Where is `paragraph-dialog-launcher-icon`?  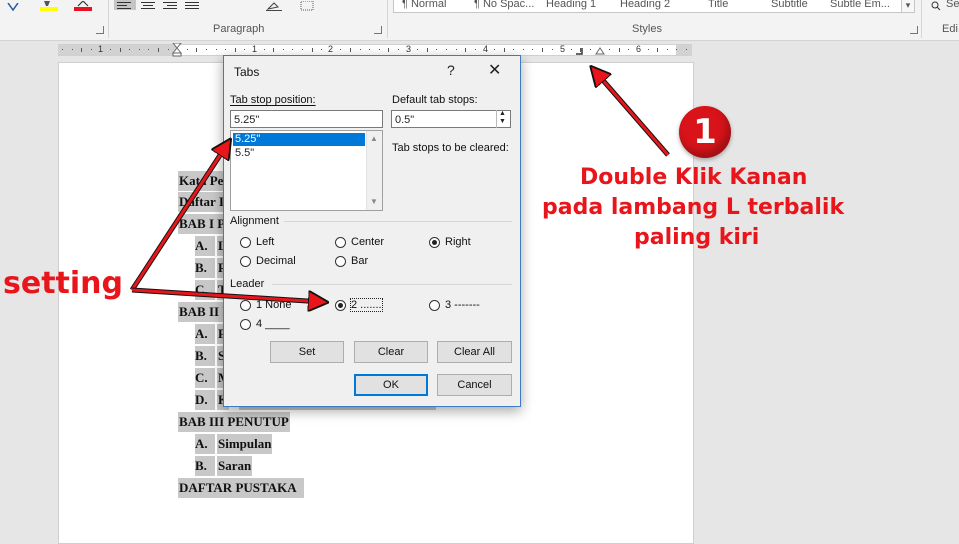
paragraph-dialog-launcher-icon is located at coordinates (378, 30).